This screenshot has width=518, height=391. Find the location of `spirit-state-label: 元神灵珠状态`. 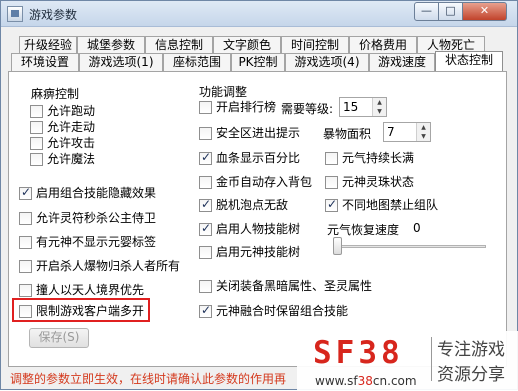

spirit-state-label: 元神灵珠状态 is located at coordinates (378, 182).